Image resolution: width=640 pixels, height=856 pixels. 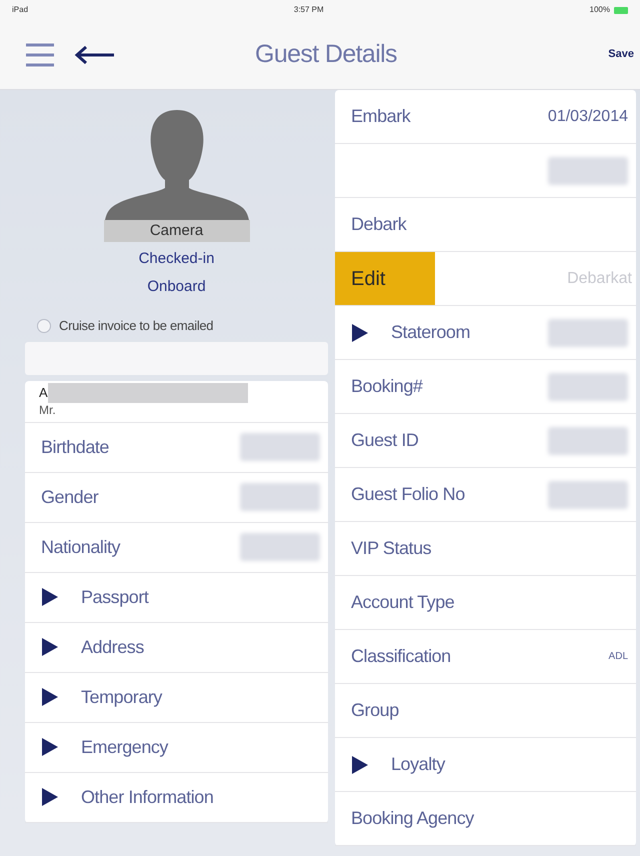 What do you see at coordinates (124, 747) in the screenshot?
I see `field-label: Emergency` at bounding box center [124, 747].